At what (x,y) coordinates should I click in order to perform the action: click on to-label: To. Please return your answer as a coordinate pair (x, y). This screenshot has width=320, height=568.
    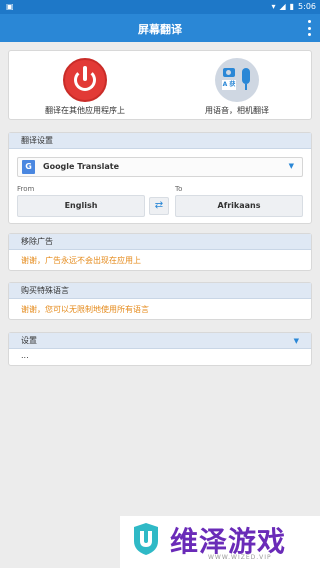
    Looking at the image, I should click on (179, 189).